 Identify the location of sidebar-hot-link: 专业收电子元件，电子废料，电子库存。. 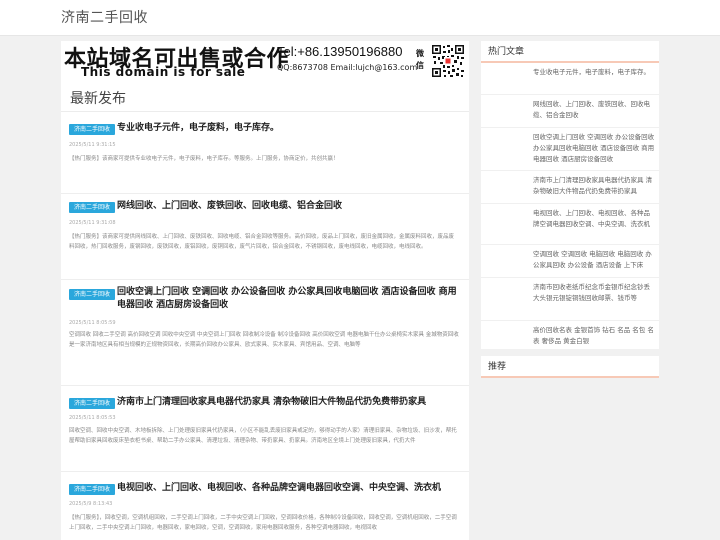
(594, 72).